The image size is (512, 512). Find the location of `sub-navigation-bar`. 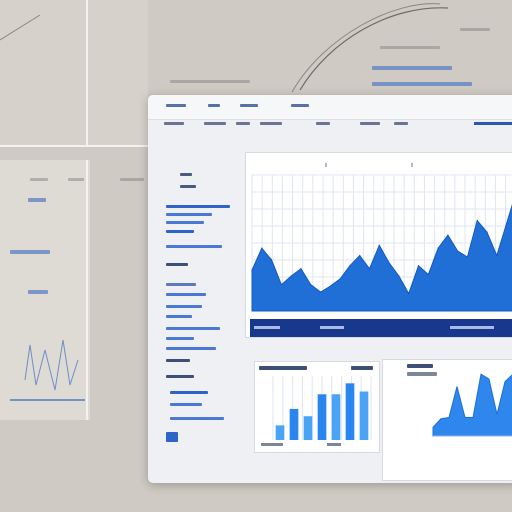

sub-navigation-bar is located at coordinates (330, 124).